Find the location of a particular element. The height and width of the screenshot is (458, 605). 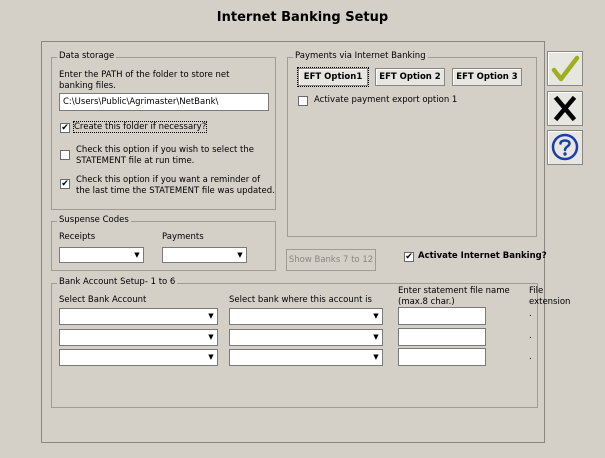

reminder-checkbox: ✔ is located at coordinates (65, 184).